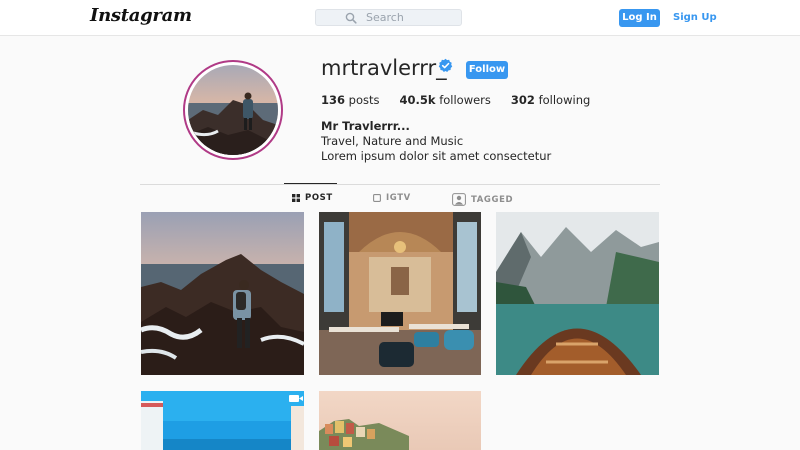 This screenshot has width=800, height=450. I want to click on active-tab-indicator, so click(310, 183).